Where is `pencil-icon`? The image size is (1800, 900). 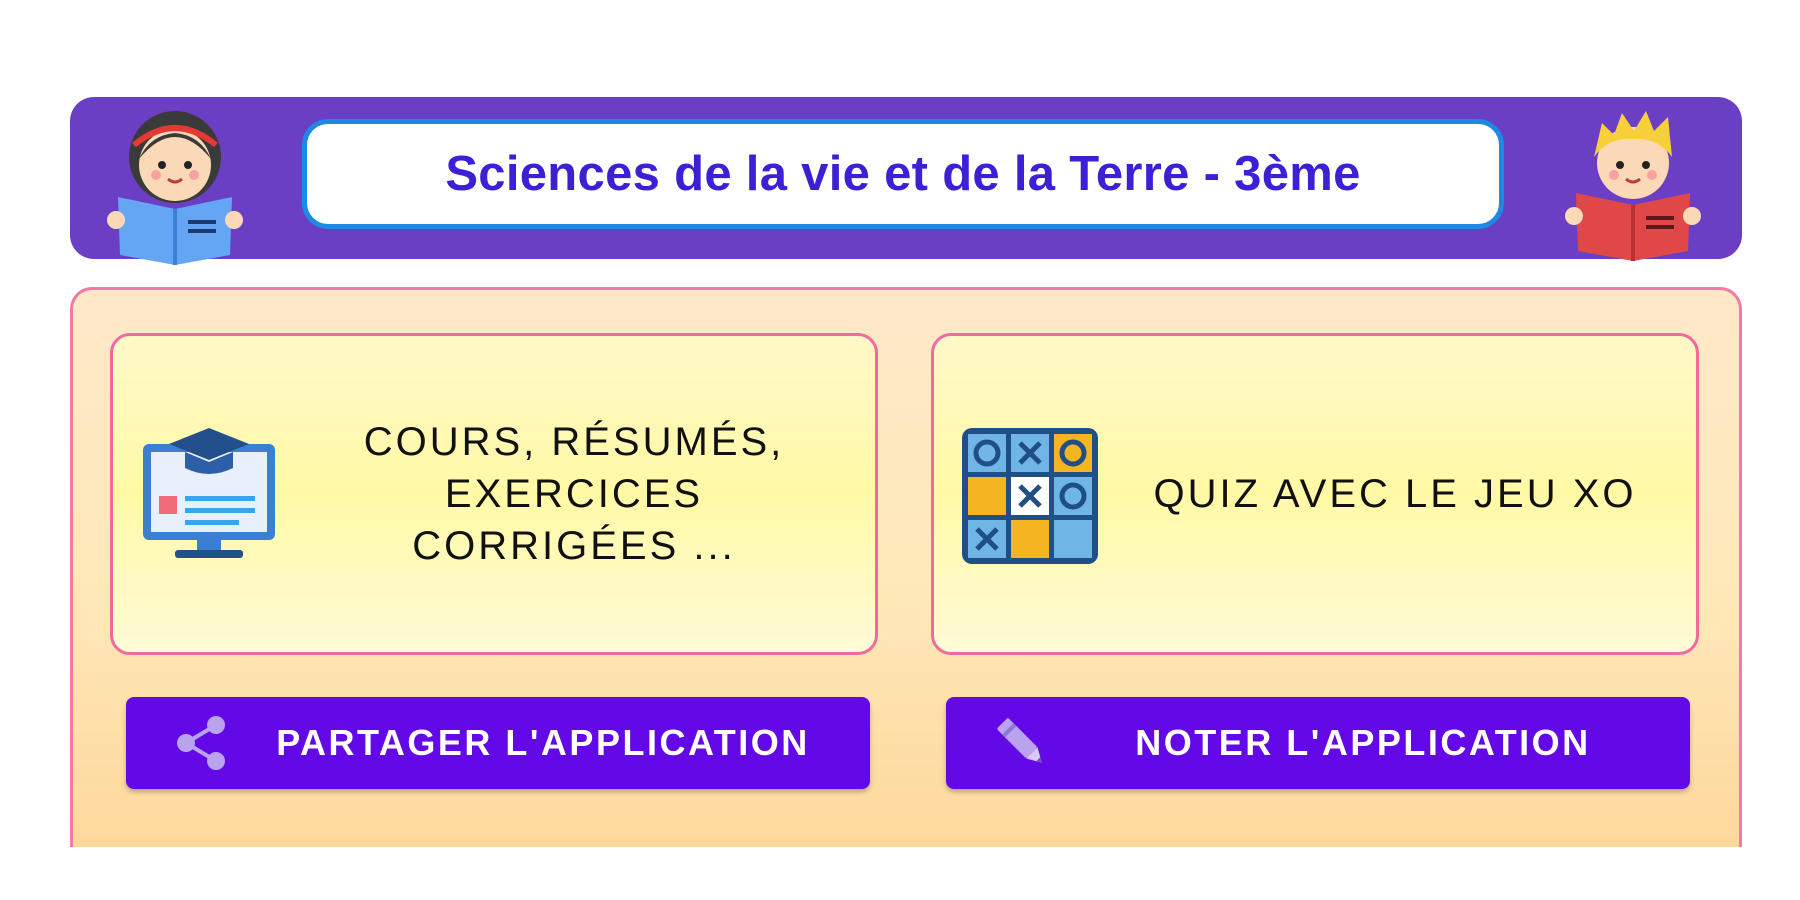
pencil-icon is located at coordinates (1019, 740).